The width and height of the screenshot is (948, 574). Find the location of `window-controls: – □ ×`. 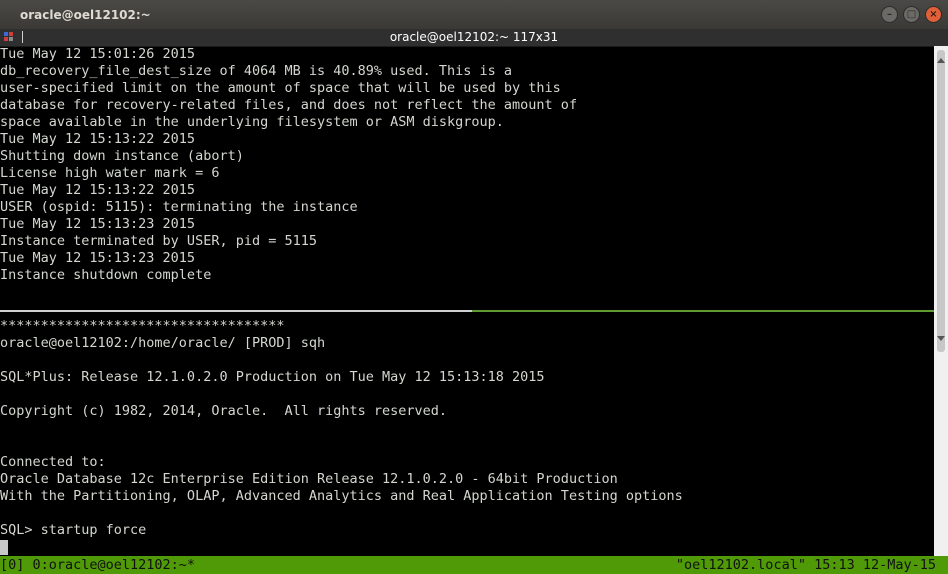

window-controls: – □ × is located at coordinates (911, 14).